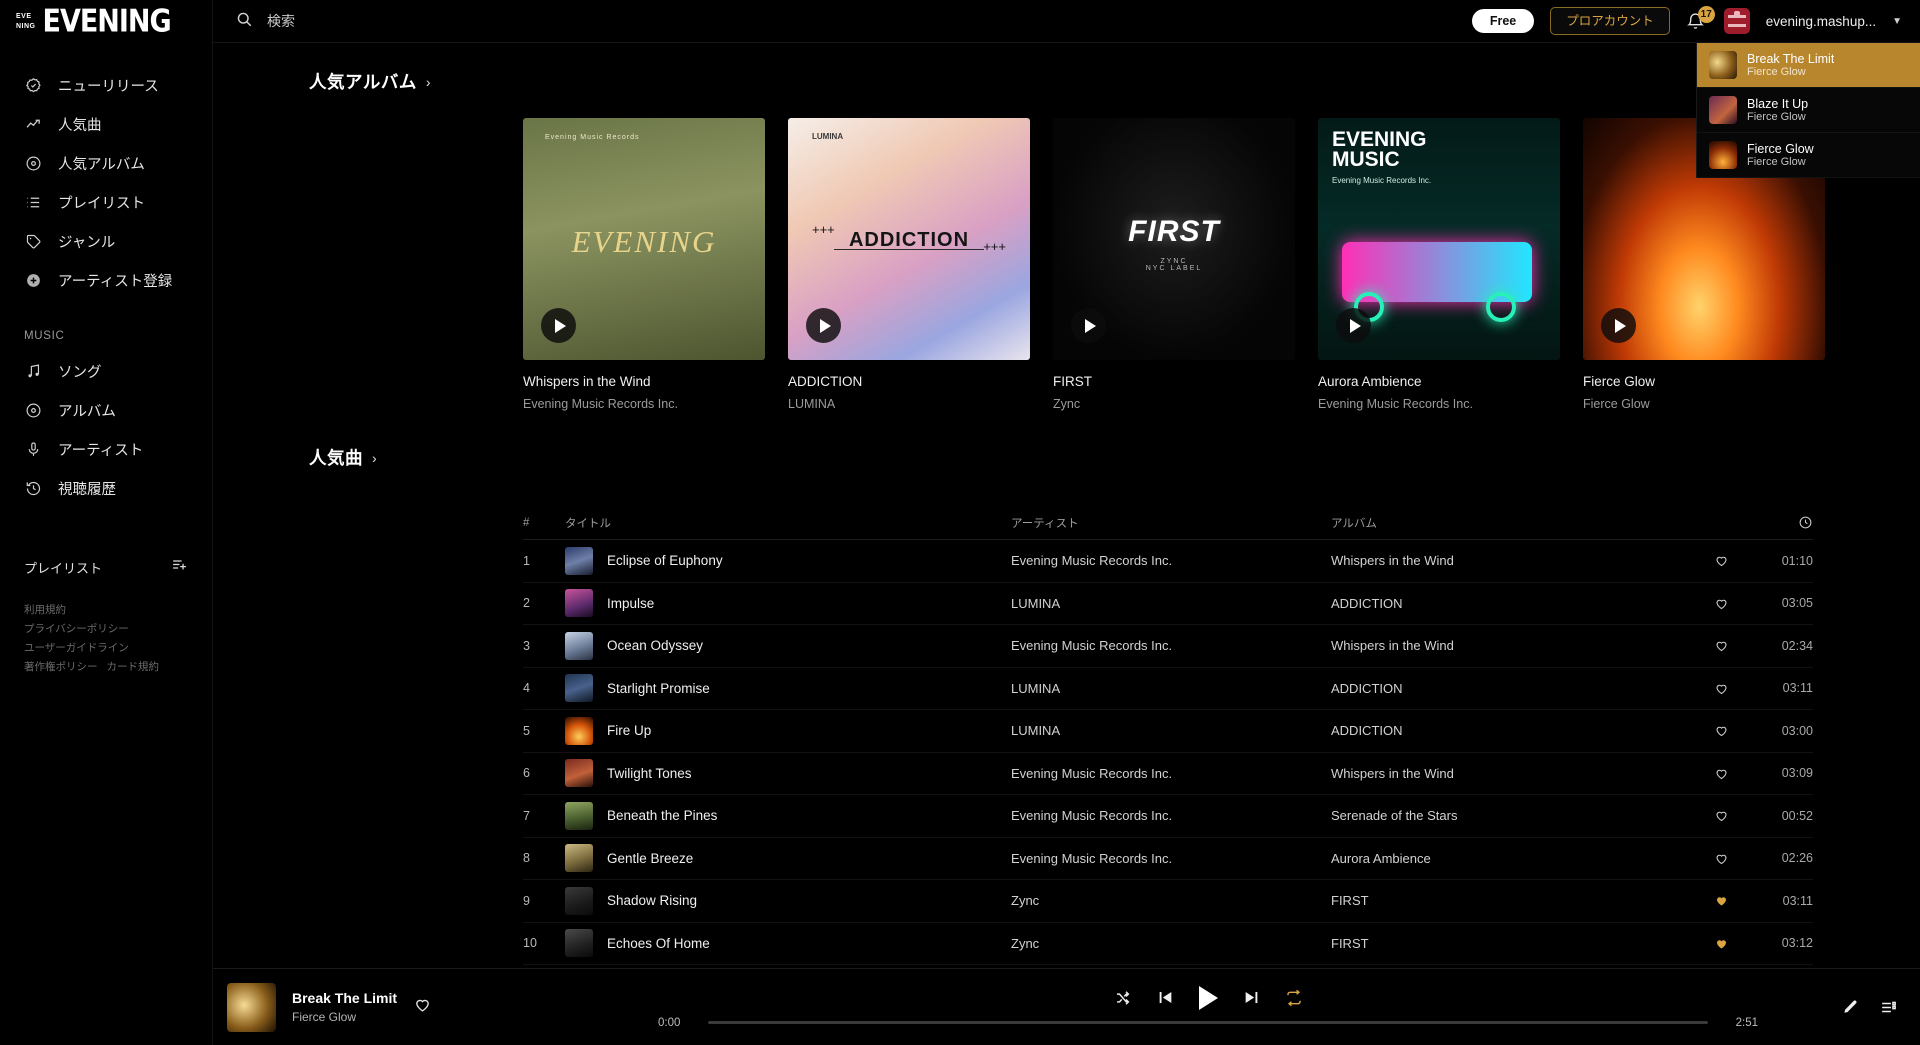 This screenshot has height=1045, width=1920. I want to click on track-album: Serenade of the Stars, so click(1394, 816).